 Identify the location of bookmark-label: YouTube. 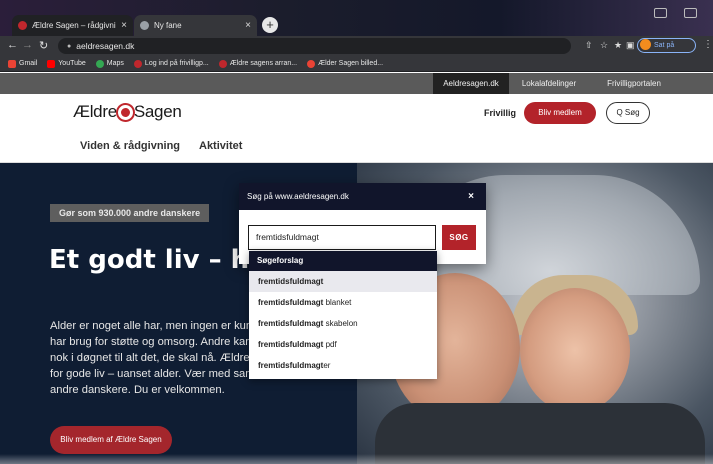
(72, 63).